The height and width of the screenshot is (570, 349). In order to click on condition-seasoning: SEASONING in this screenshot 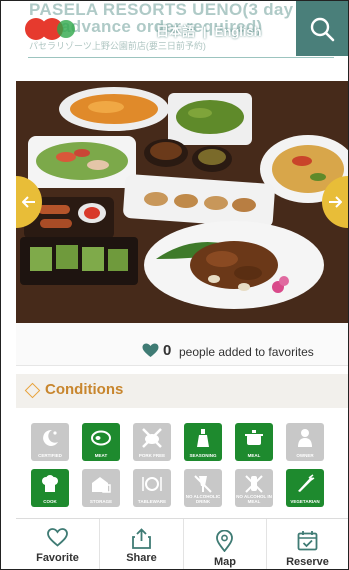, I will do `click(203, 442)`.